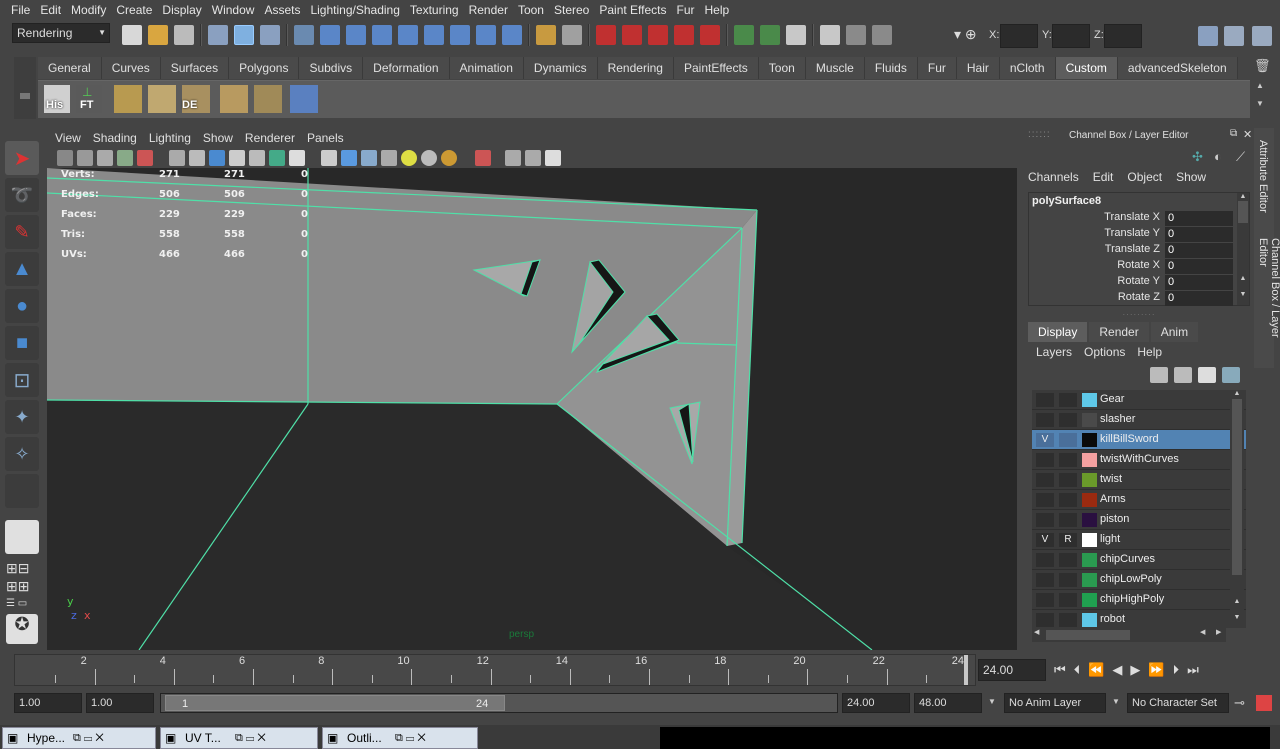 Image resolution: width=1280 pixels, height=749 pixels. Describe the element at coordinates (1111, 479) in the screenshot. I see `layer-name: twist` at that location.